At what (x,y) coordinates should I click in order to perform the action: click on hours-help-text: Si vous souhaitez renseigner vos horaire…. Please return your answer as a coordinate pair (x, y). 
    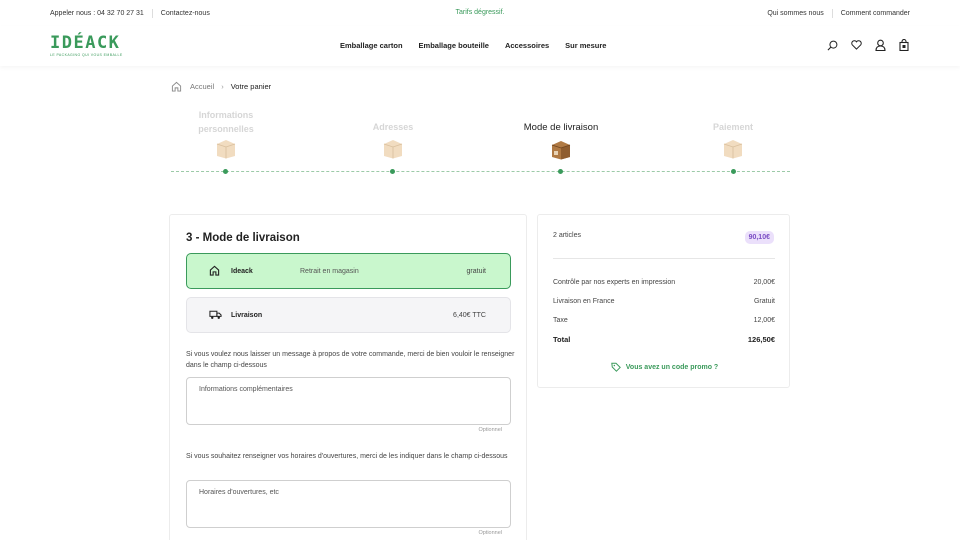
    Looking at the image, I should click on (347, 456).